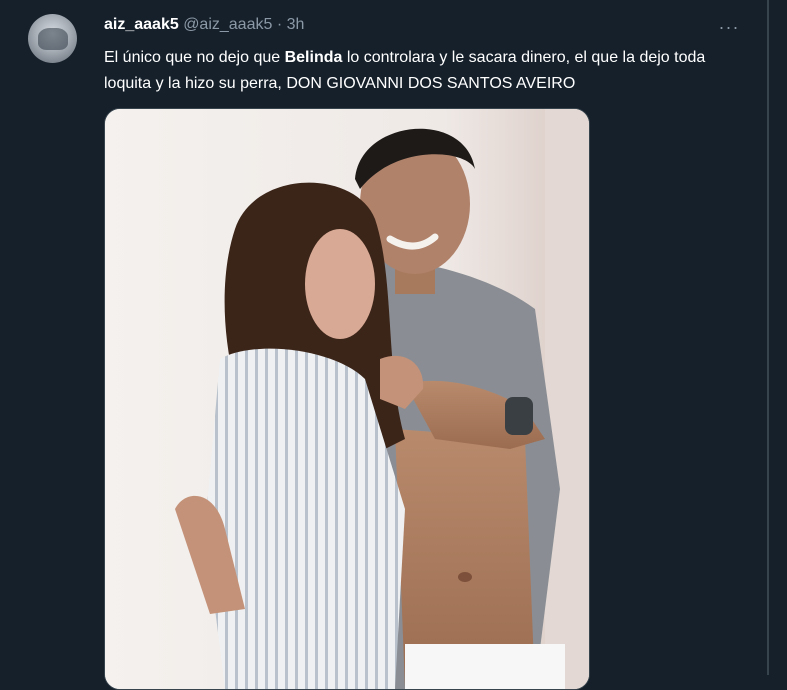 This screenshot has width=787, height=690. I want to click on user-handle: @aiz_aaak5, so click(227, 24).